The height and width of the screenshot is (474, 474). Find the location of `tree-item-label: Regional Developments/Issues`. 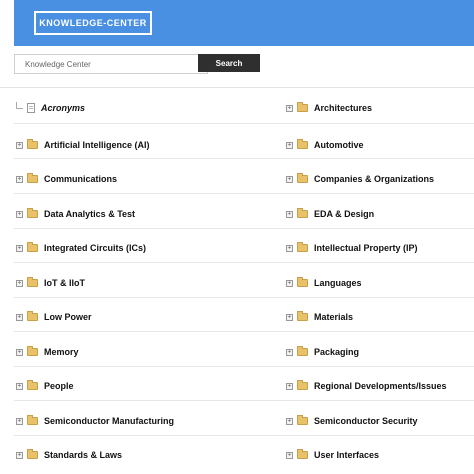

tree-item-label: Regional Developments/Issues is located at coordinates (380, 386).